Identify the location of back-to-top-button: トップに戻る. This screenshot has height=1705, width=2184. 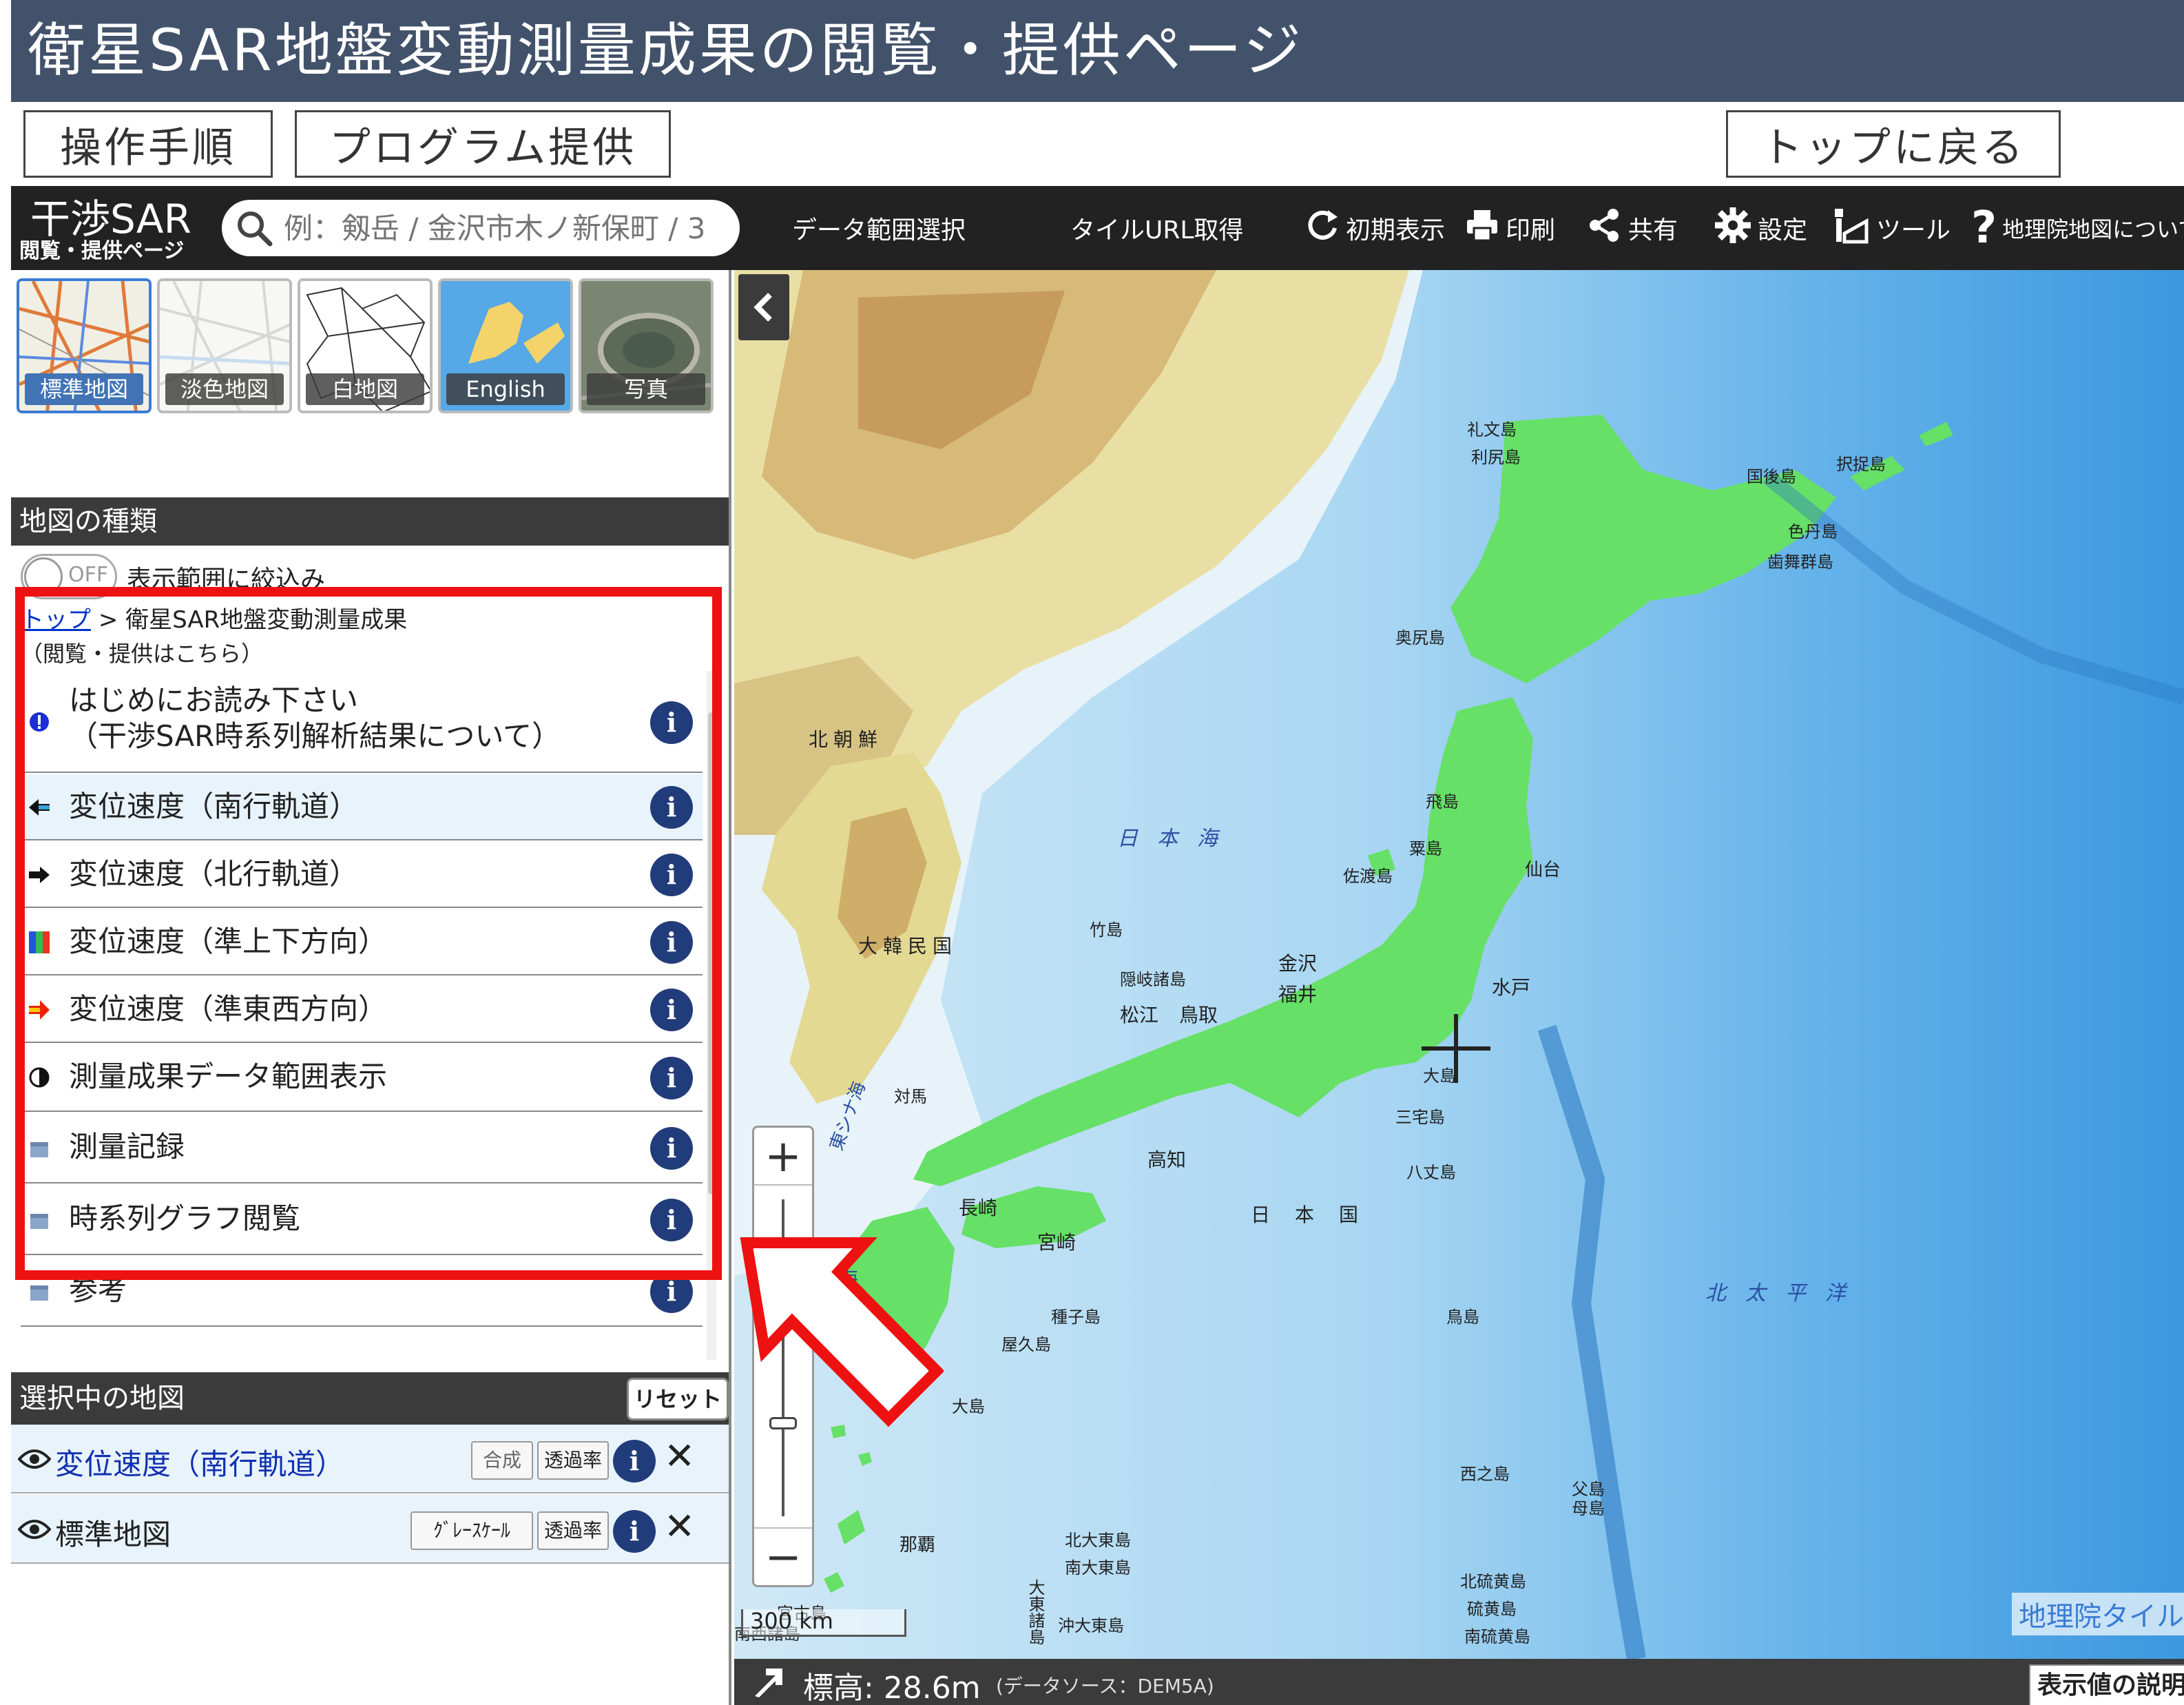
(1893, 144).